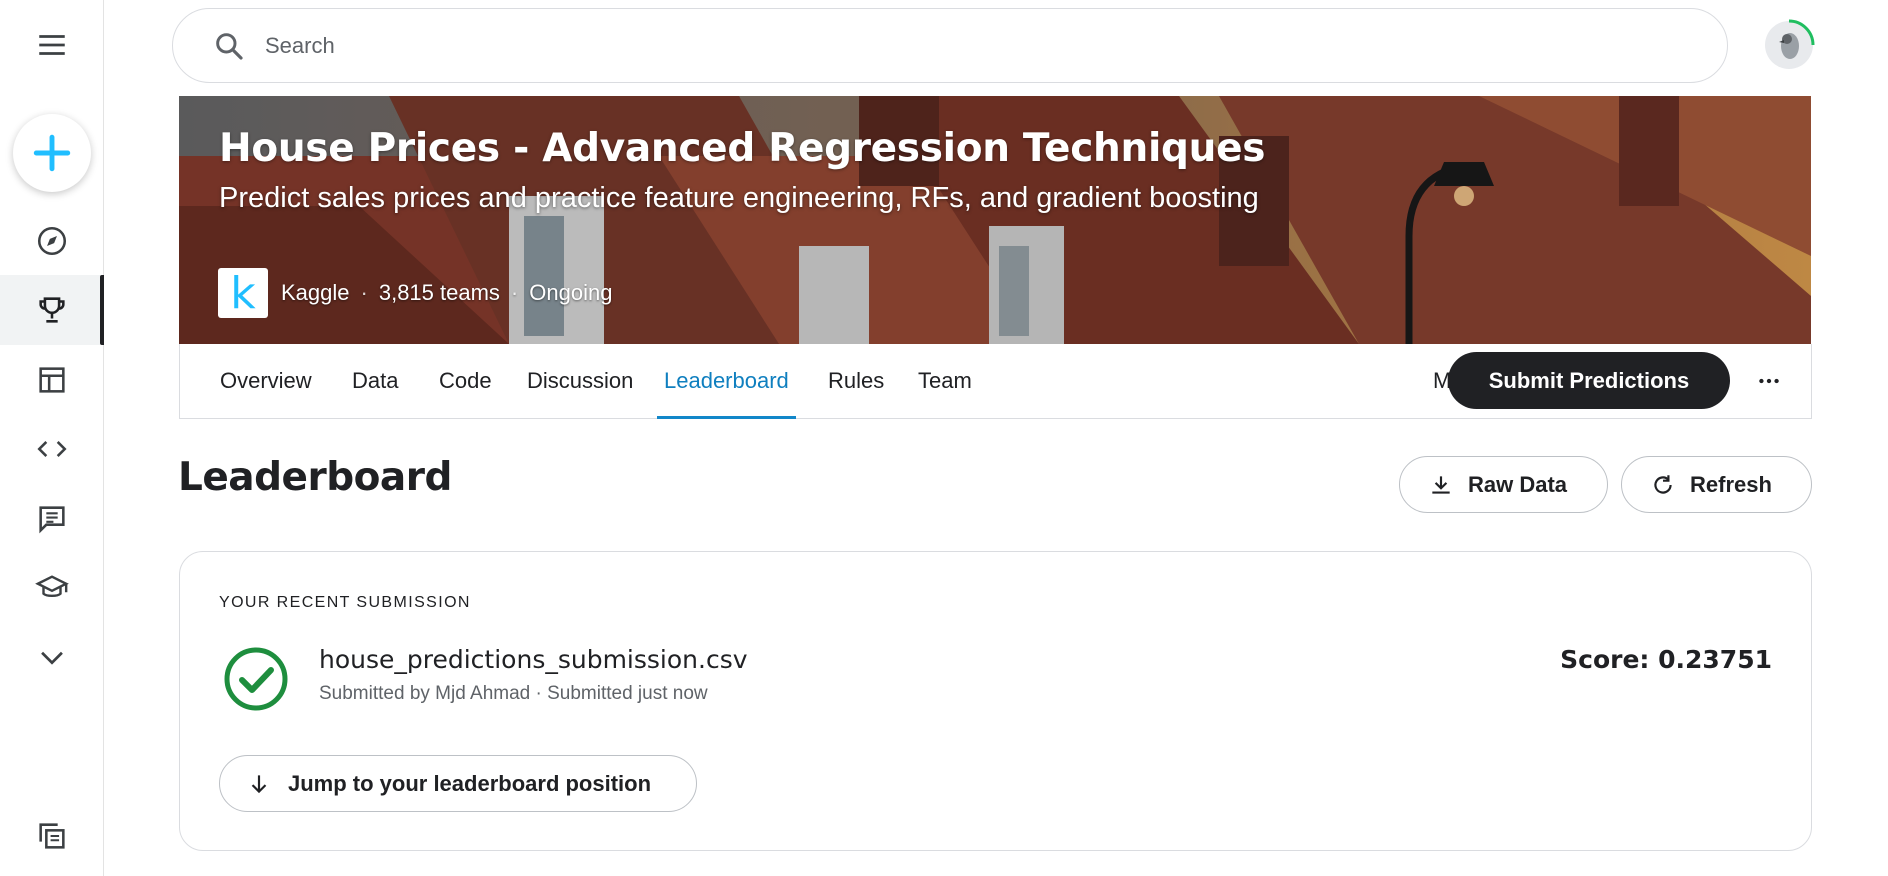 This screenshot has width=1888, height=876. Describe the element at coordinates (315, 477) in the screenshot. I see `page-title: Leaderboard` at that location.